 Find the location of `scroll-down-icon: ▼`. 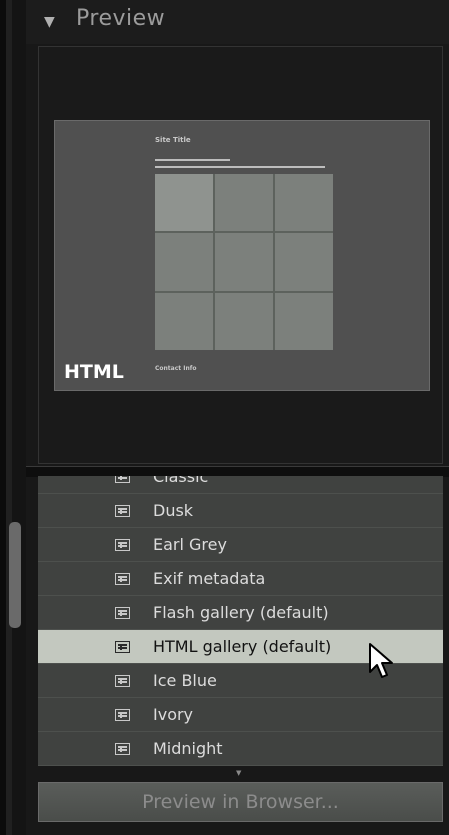

scroll-down-icon: ▼ is located at coordinates (238, 773).